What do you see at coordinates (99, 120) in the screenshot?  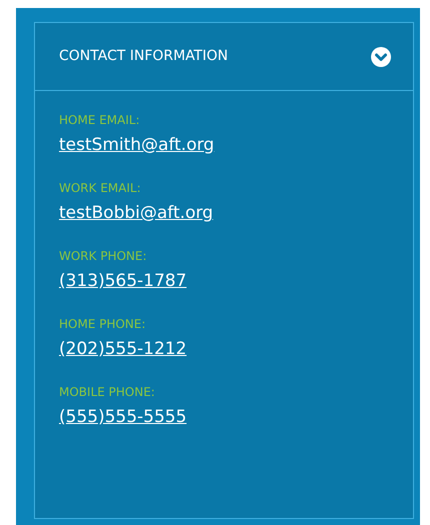 I see `field-label: HOME EMAIL:` at bounding box center [99, 120].